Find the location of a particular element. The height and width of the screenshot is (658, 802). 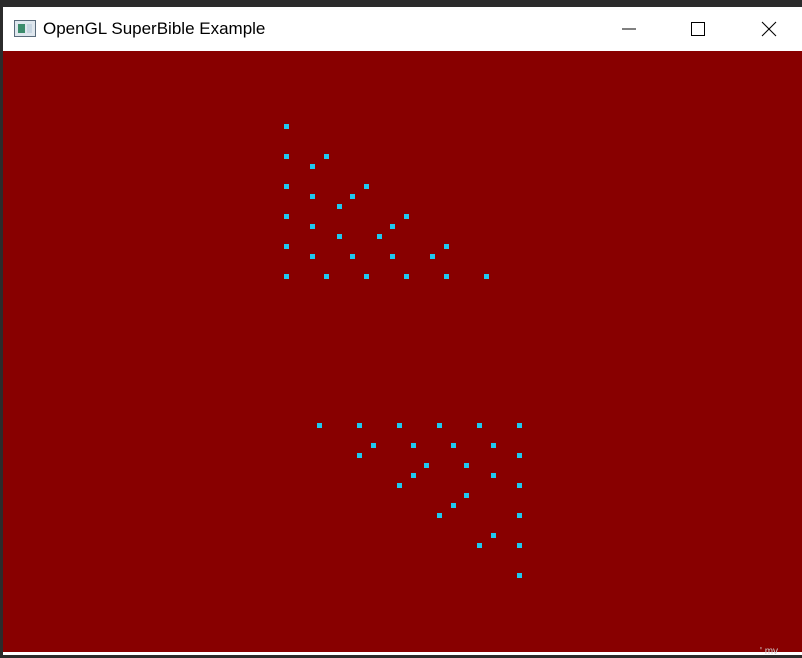

maximize-icon is located at coordinates (698, 29).